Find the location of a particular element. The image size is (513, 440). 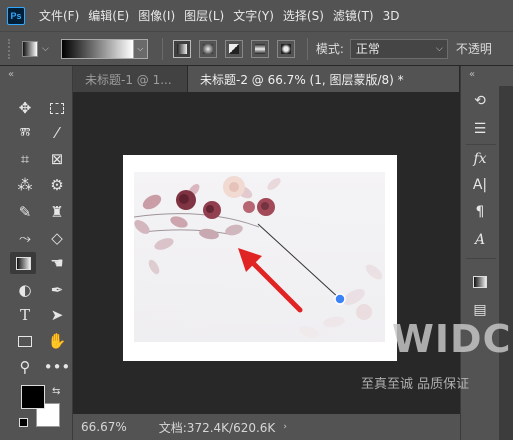

paragraph-icon: ¶ is located at coordinates (480, 212).